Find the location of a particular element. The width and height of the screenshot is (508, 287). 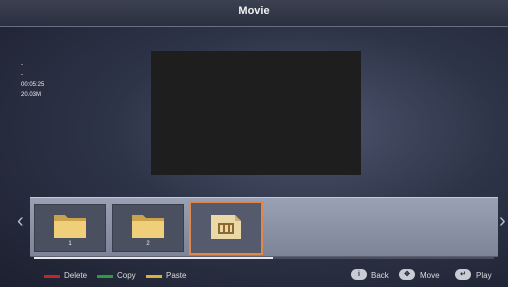

folder-label: 2 is located at coordinates (148, 244).